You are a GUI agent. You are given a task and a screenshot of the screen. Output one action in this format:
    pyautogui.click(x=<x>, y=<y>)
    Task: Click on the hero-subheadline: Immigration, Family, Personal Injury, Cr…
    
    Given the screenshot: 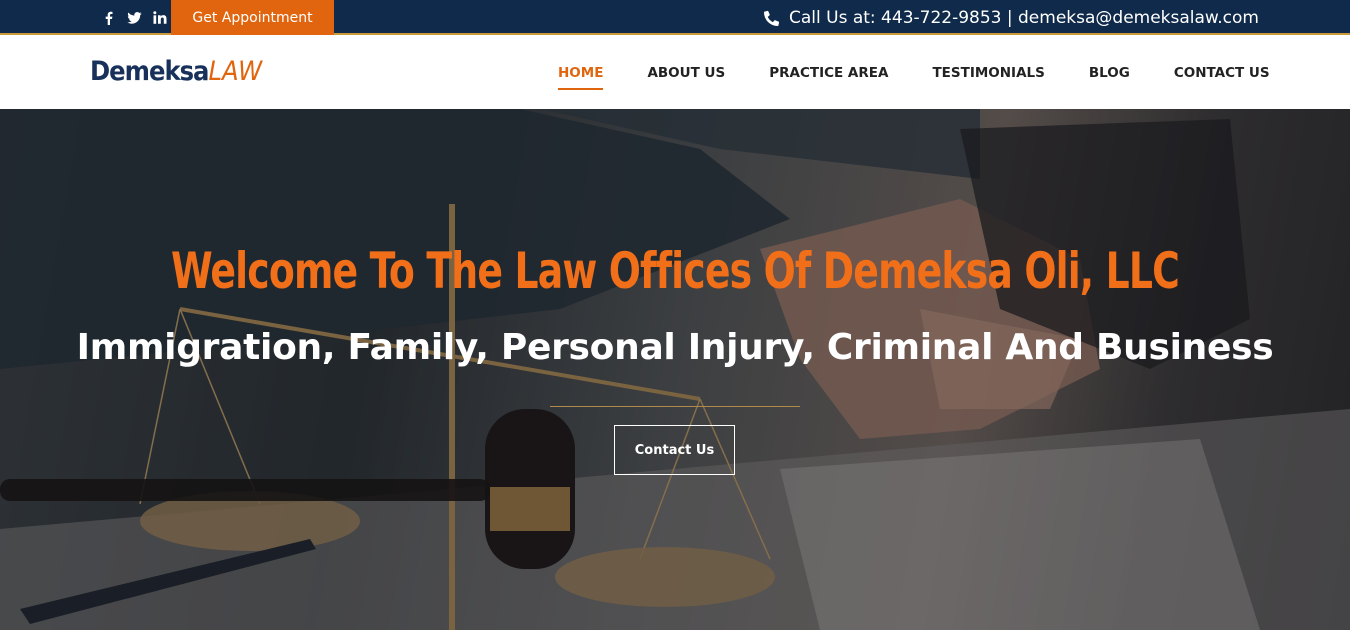 What is the action you would take?
    pyautogui.click(x=675, y=347)
    